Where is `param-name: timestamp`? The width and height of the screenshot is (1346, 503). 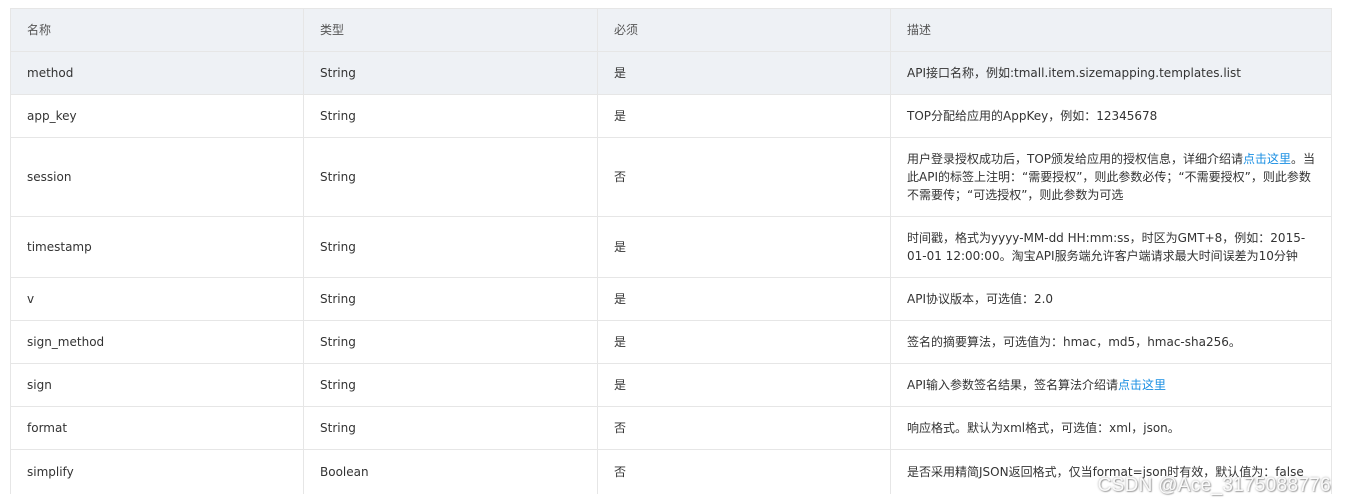 param-name: timestamp is located at coordinates (157, 247).